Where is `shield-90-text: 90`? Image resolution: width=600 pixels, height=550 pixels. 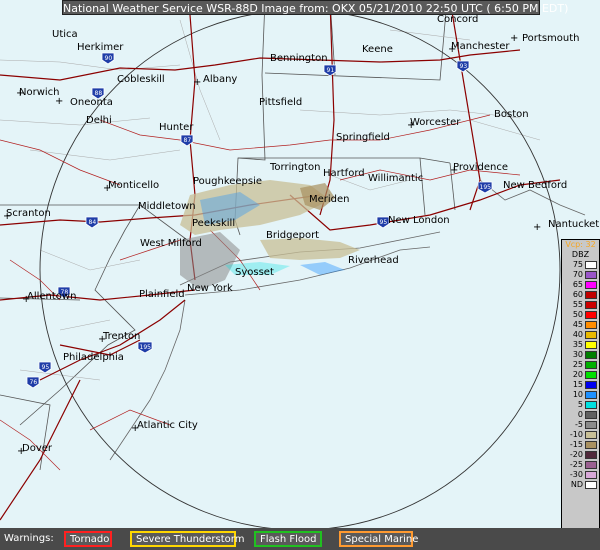
shield-90-text: 90 is located at coordinates (109, 58).